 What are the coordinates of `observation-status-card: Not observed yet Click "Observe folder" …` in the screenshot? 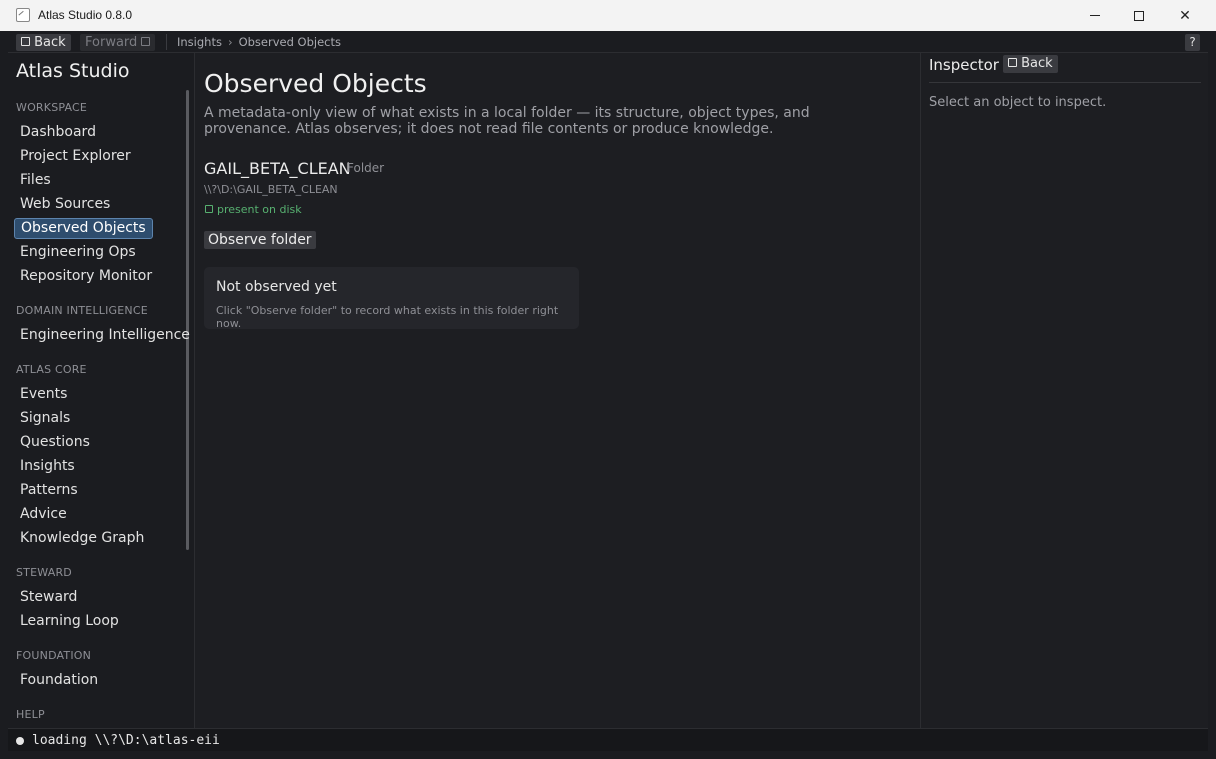 It's located at (391, 298).